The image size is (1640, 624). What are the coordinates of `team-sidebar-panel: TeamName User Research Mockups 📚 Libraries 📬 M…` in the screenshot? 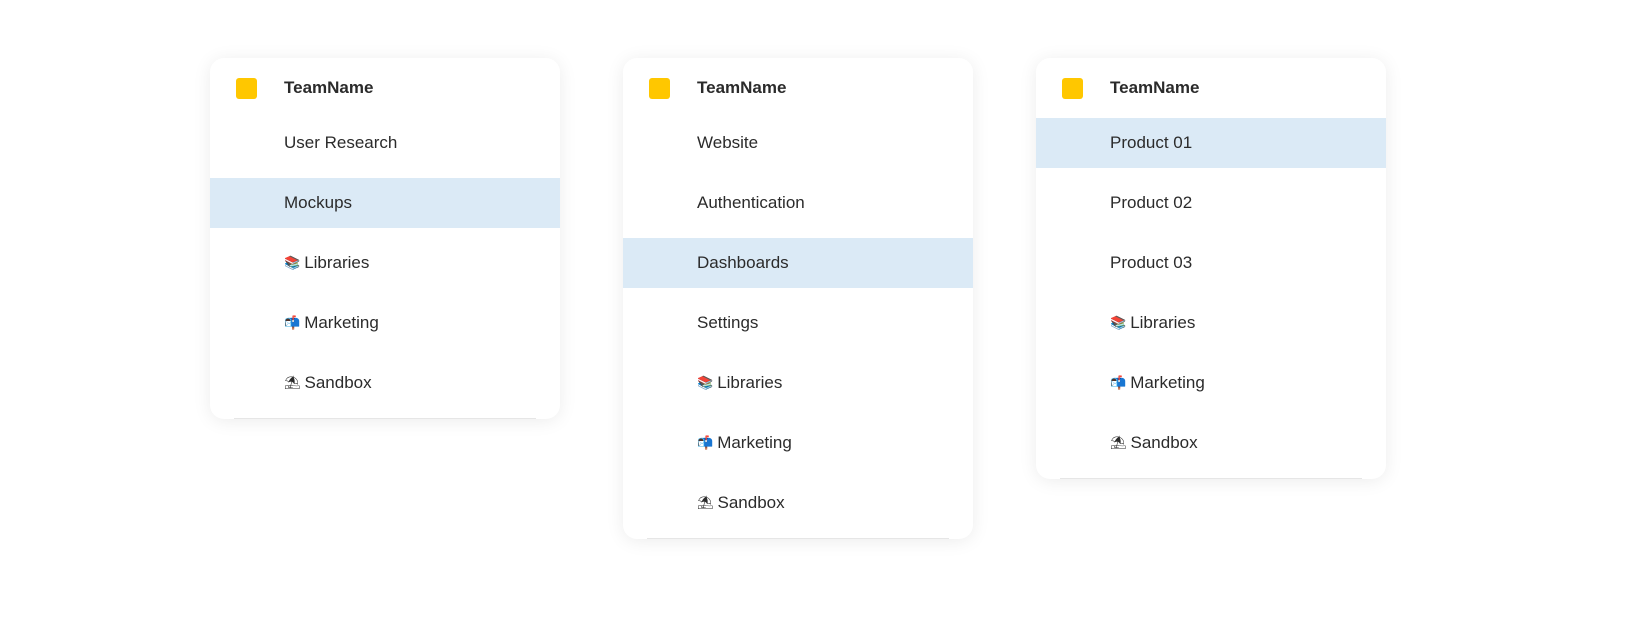 It's located at (385, 238).